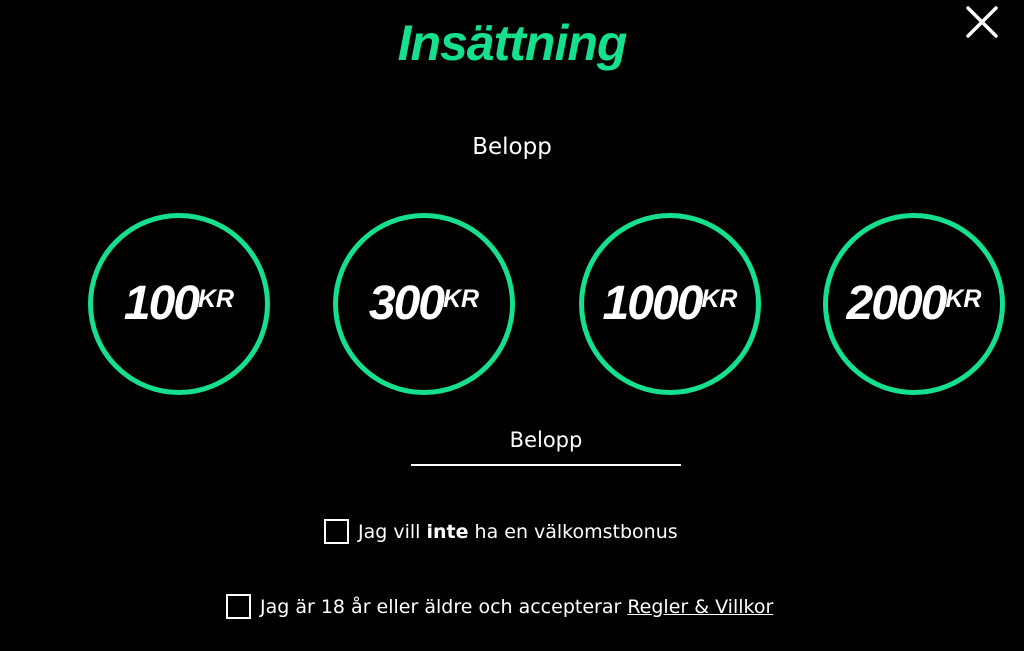  I want to click on bonus-opt-out-label: Jag vill inte ha en välkomstbonus, so click(518, 532).